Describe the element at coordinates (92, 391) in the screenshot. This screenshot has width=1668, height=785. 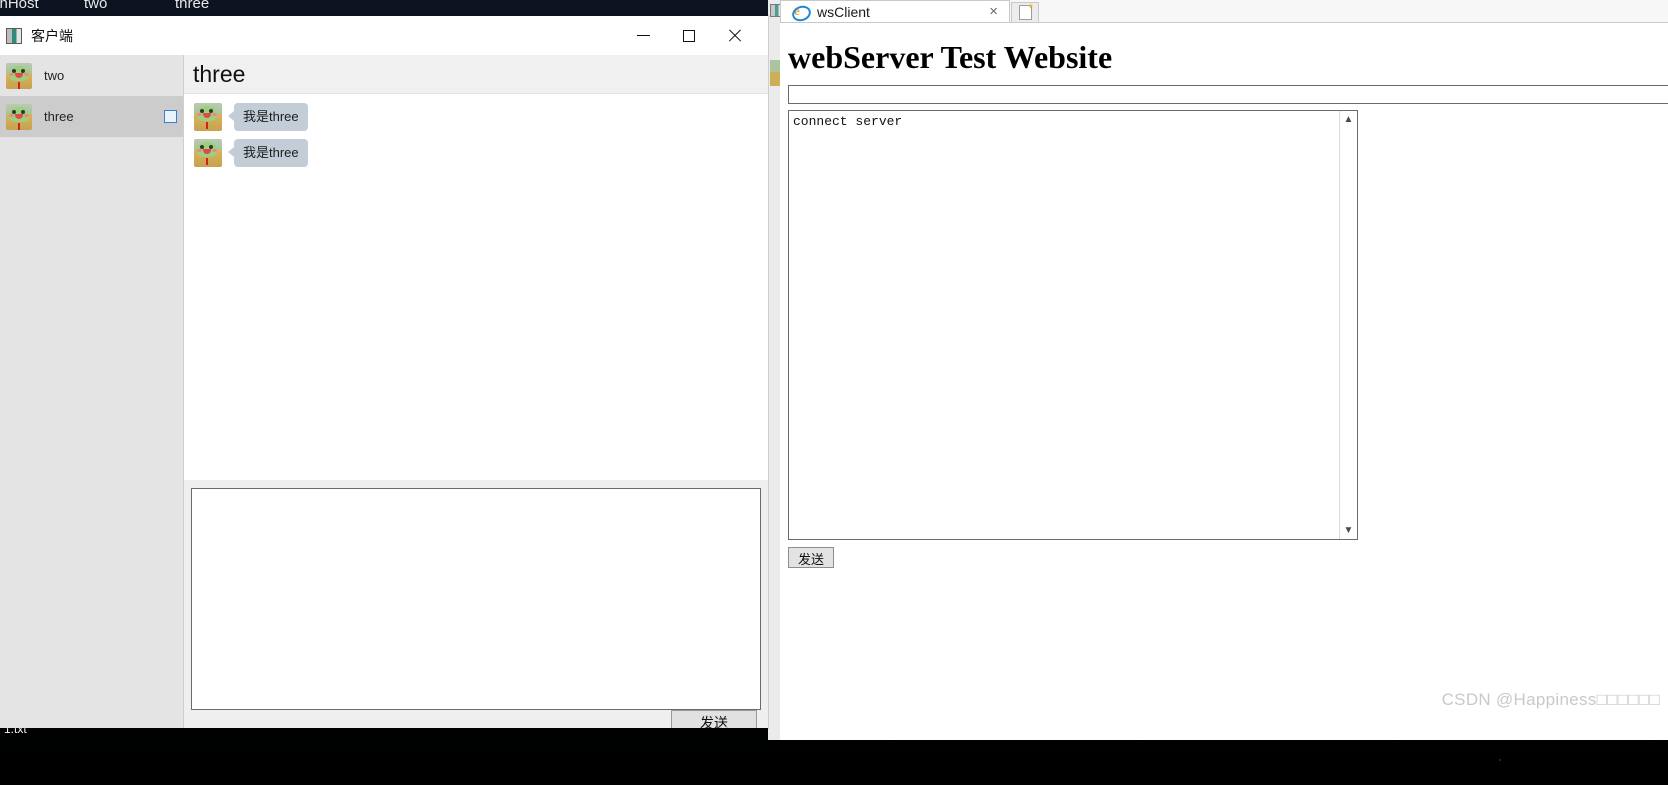
I see `contact-list: two three` at that location.